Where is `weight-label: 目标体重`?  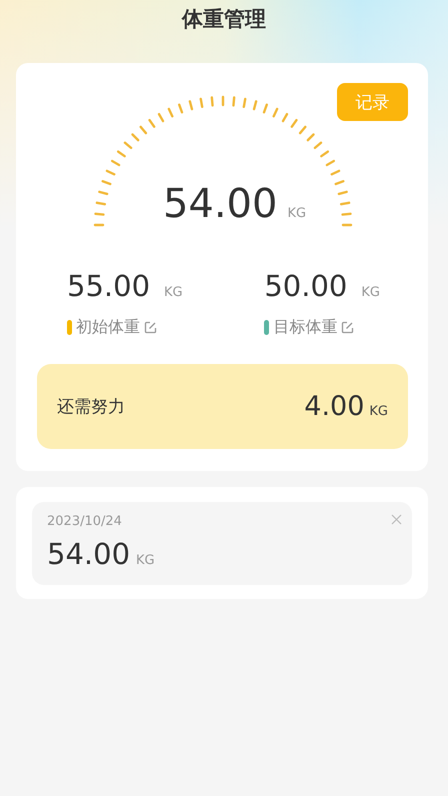
weight-label: 目标体重 is located at coordinates (305, 327).